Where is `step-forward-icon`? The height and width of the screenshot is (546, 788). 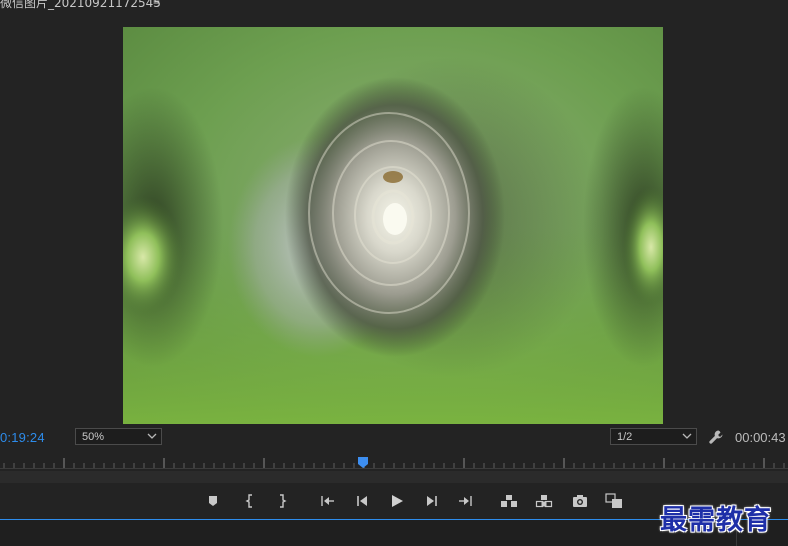
step-forward-icon is located at coordinates (432, 501).